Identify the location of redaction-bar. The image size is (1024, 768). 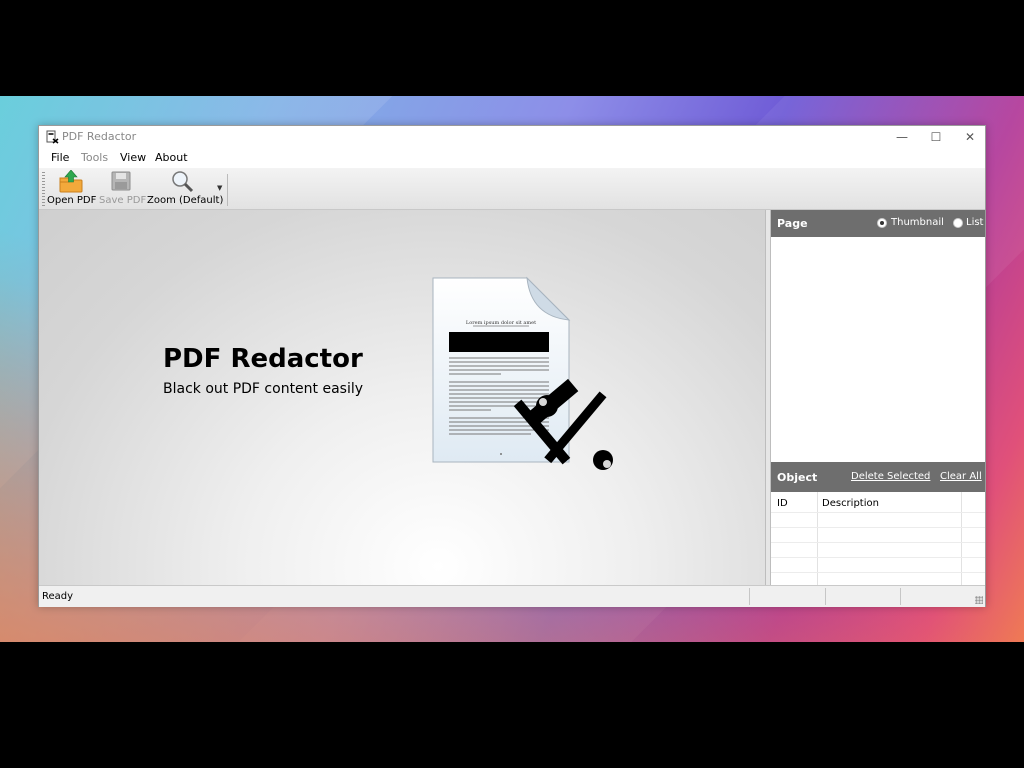
(499, 342).